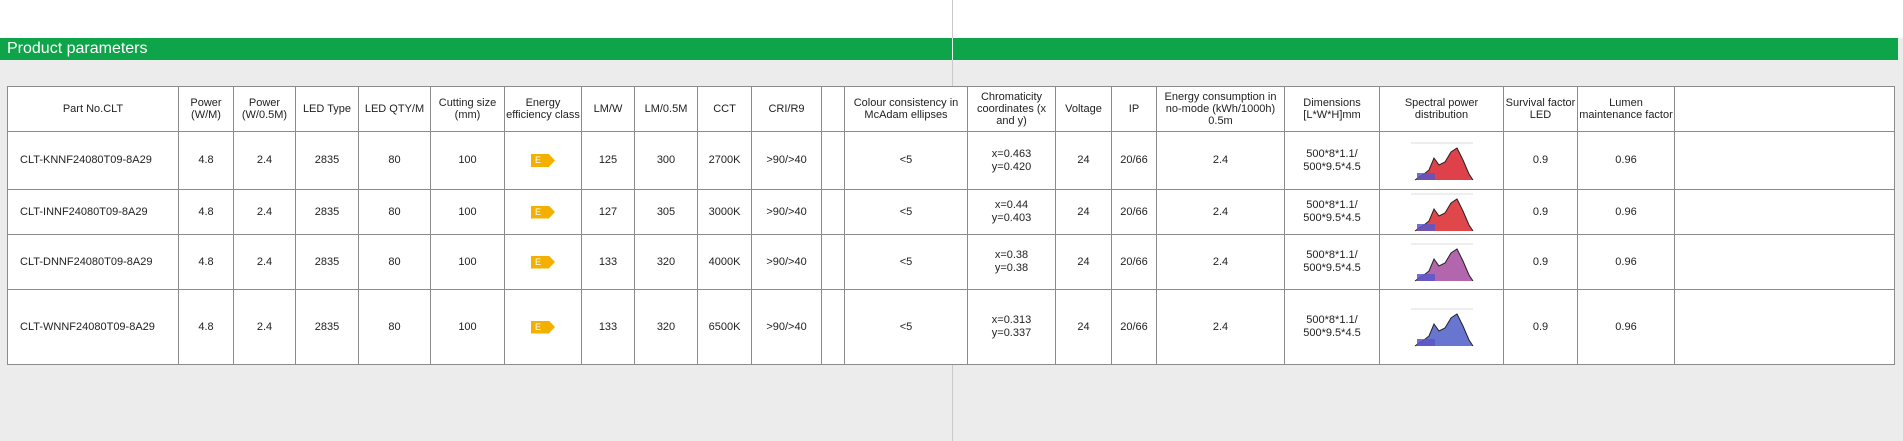  I want to click on column-header: CCT, so click(724, 109).